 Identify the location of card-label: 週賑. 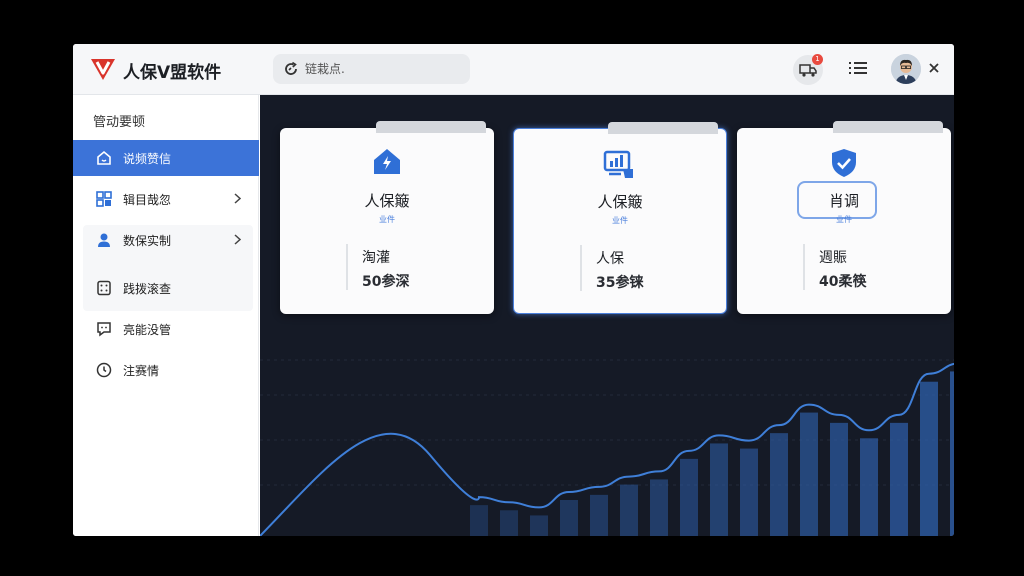
(833, 258).